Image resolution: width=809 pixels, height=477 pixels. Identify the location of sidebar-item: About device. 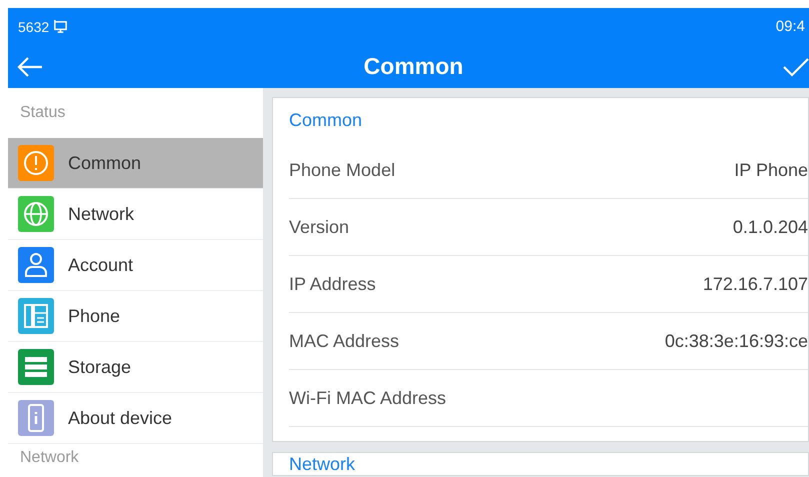
(135, 418).